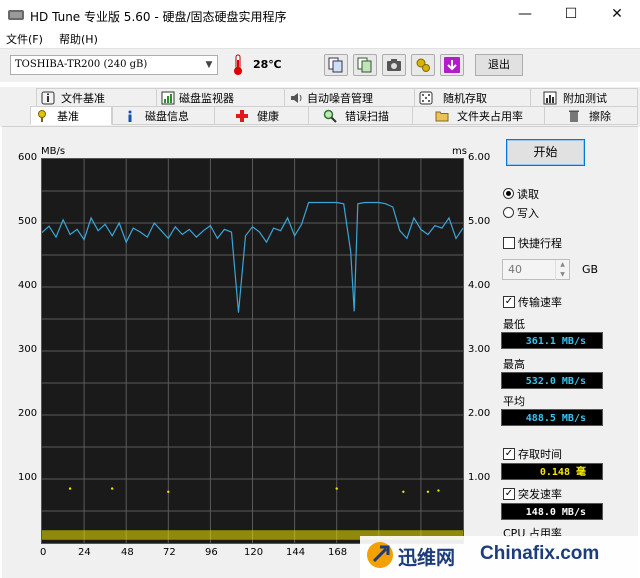 This screenshot has width=640, height=578. What do you see at coordinates (28, 349) in the screenshot?
I see `y-tick-left: 300` at bounding box center [28, 349].